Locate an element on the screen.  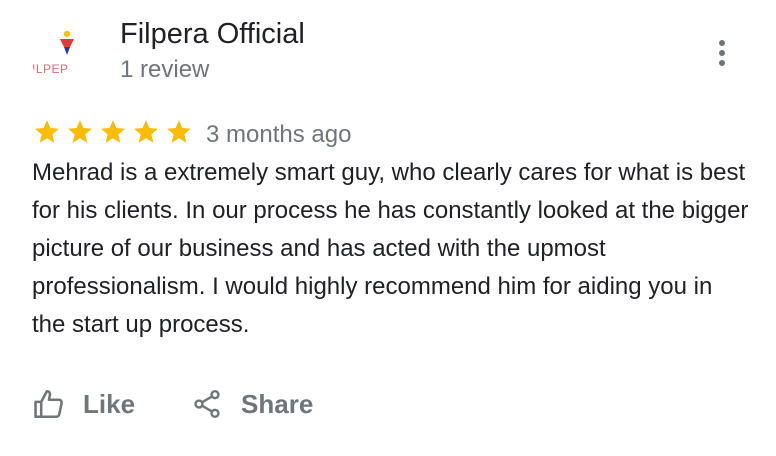
review-date: 3 months ago is located at coordinates (279, 134).